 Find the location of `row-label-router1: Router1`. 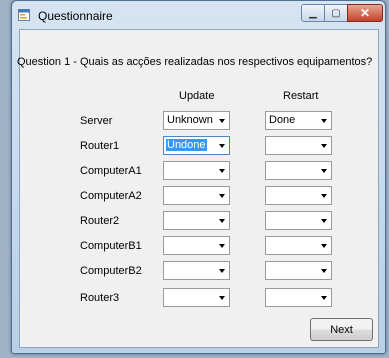

row-label-router1: Router1 is located at coordinates (100, 146).